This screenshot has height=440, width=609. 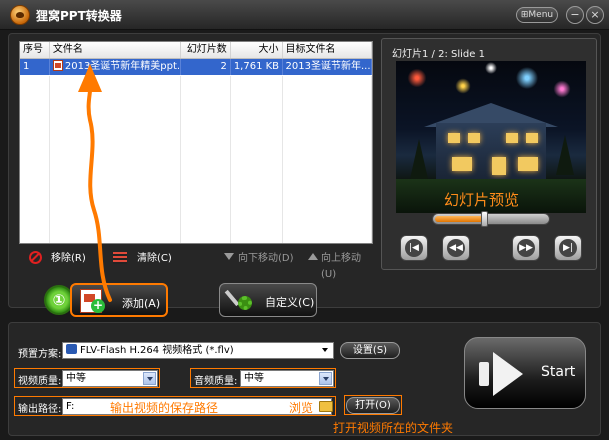 What do you see at coordinates (370, 350) in the screenshot?
I see `settings-button: 设置(S)` at bounding box center [370, 350].